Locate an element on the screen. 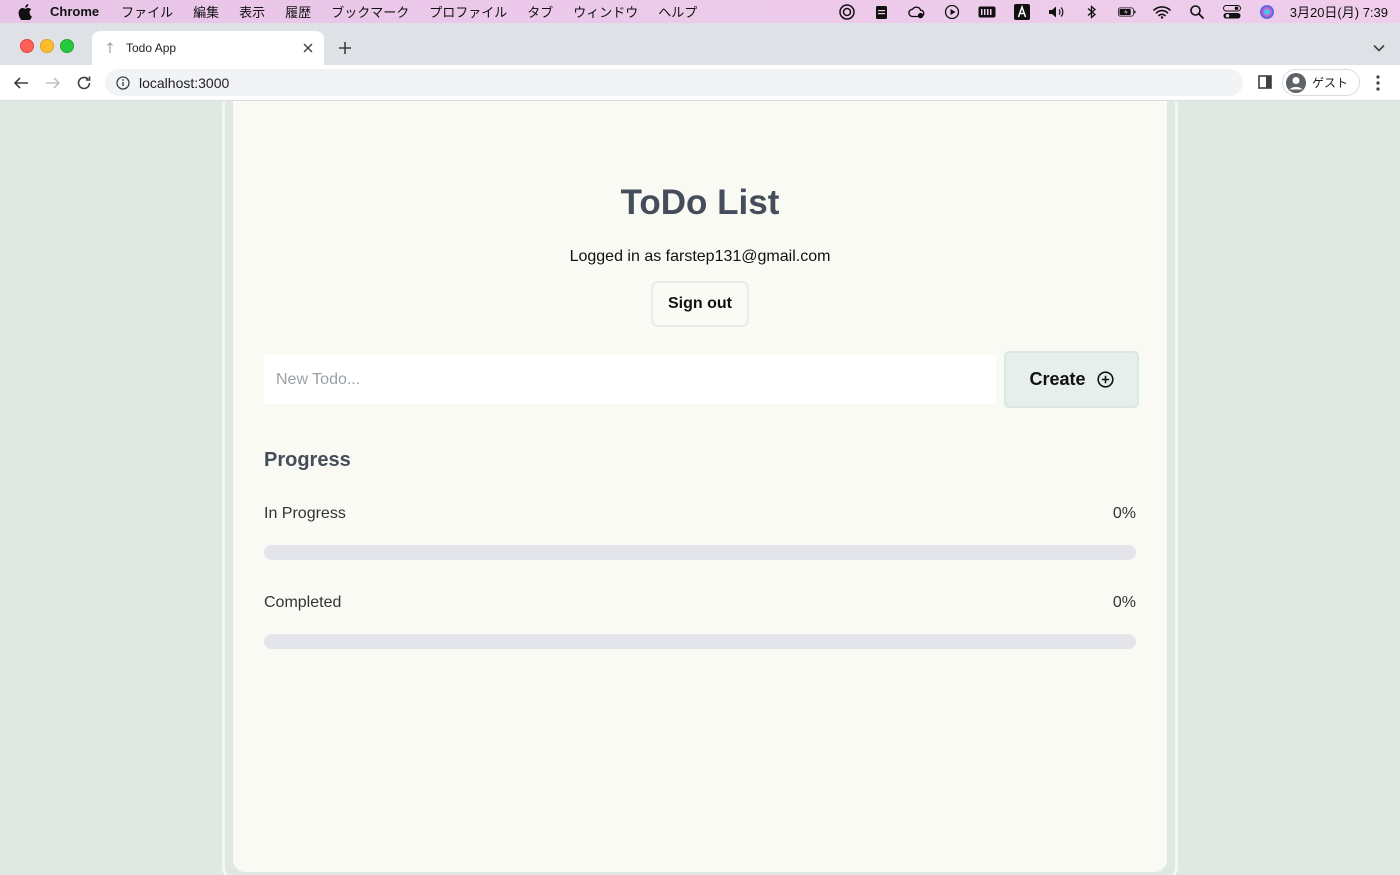  menu-app-name: Chrome is located at coordinates (74, 11).